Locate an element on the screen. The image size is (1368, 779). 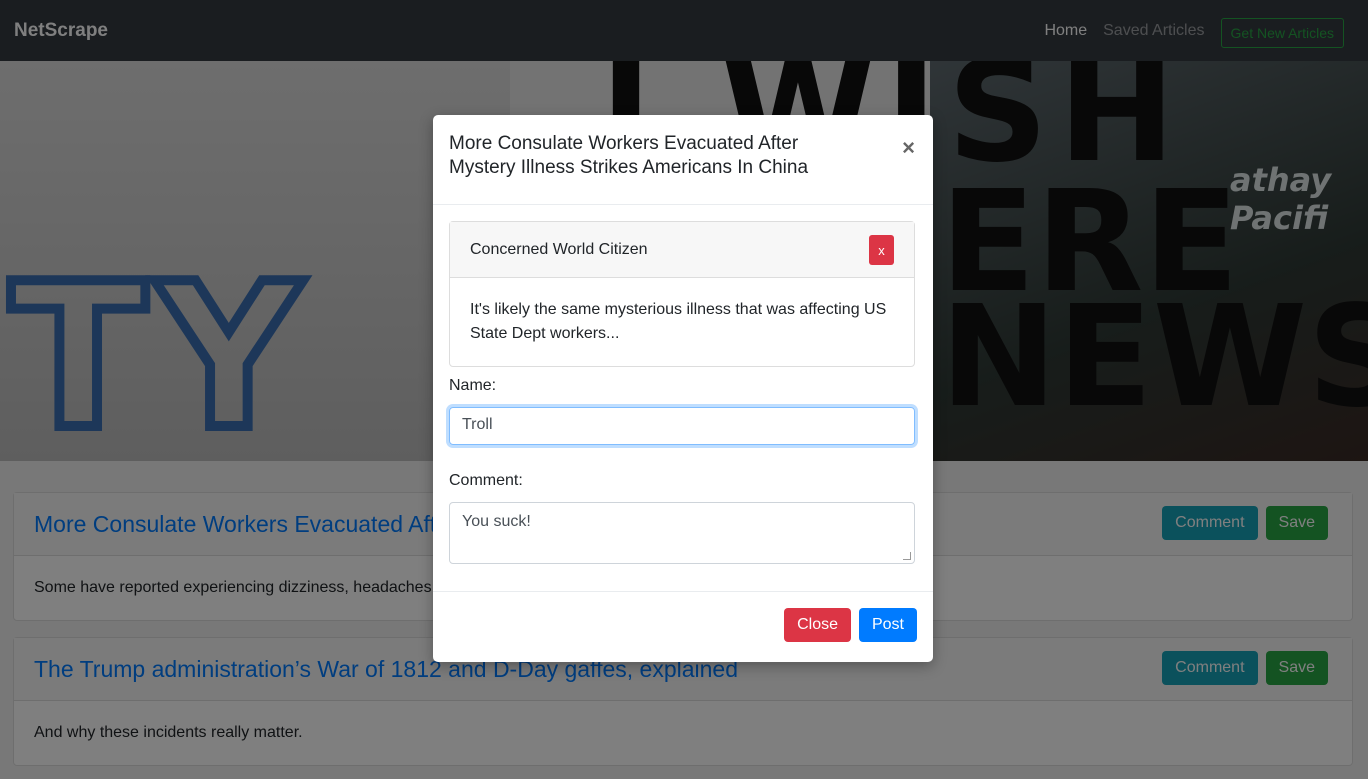
close-icon: × is located at coordinates (908, 148).